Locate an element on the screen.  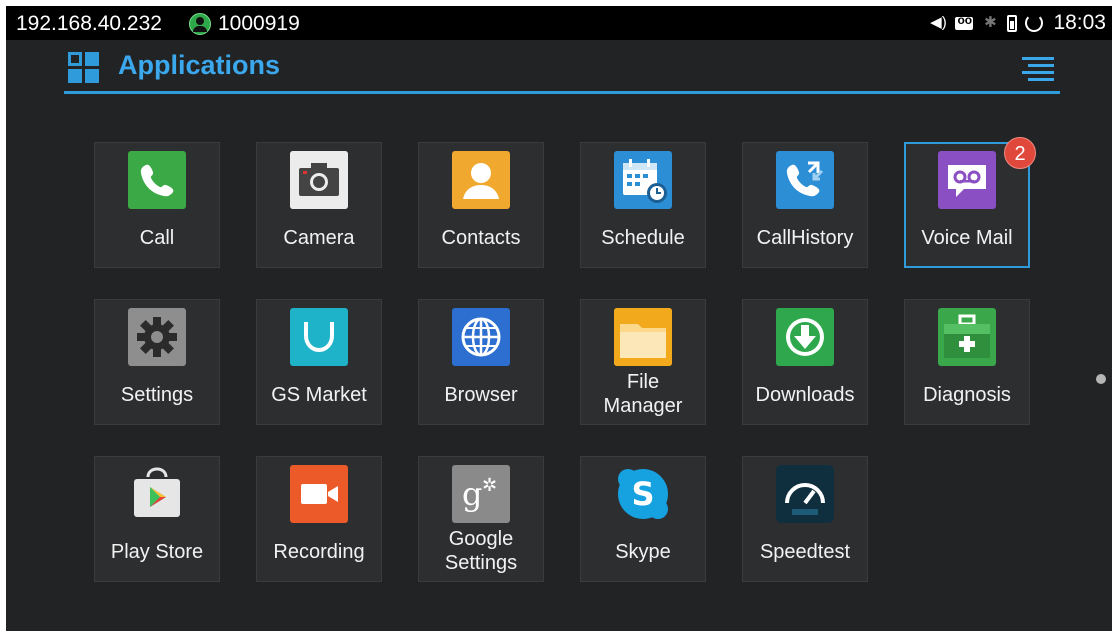
app-tile-diagnosis: Diagnosis is located at coordinates (967, 362).